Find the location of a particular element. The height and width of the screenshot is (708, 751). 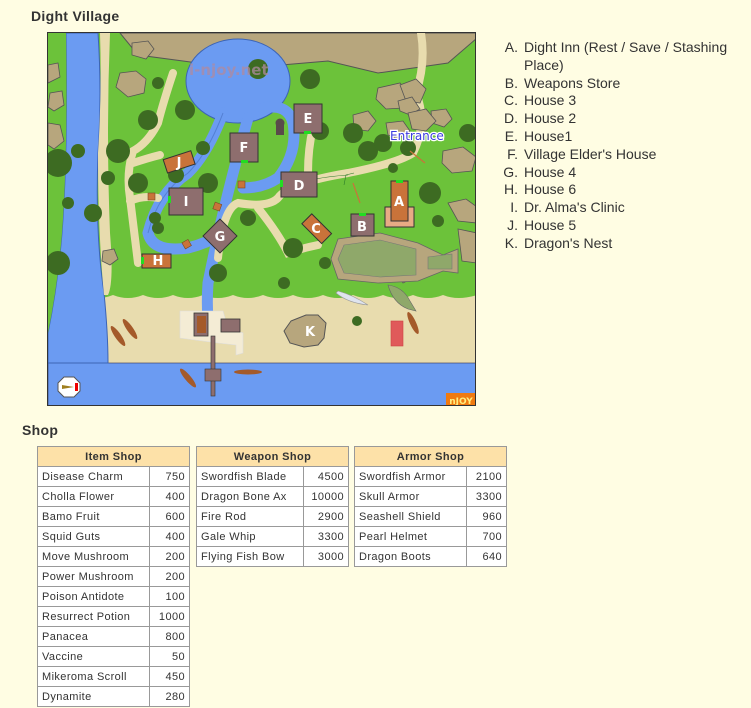

weapon-shop-header: Weapon Shop is located at coordinates (272, 456).